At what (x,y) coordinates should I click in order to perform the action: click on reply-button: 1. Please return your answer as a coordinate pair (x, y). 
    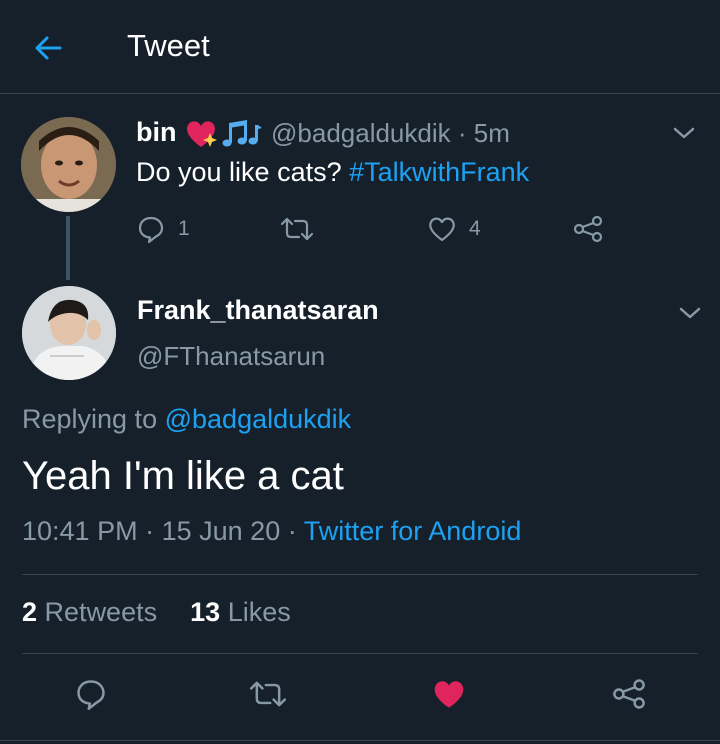
    Looking at the image, I should click on (163, 229).